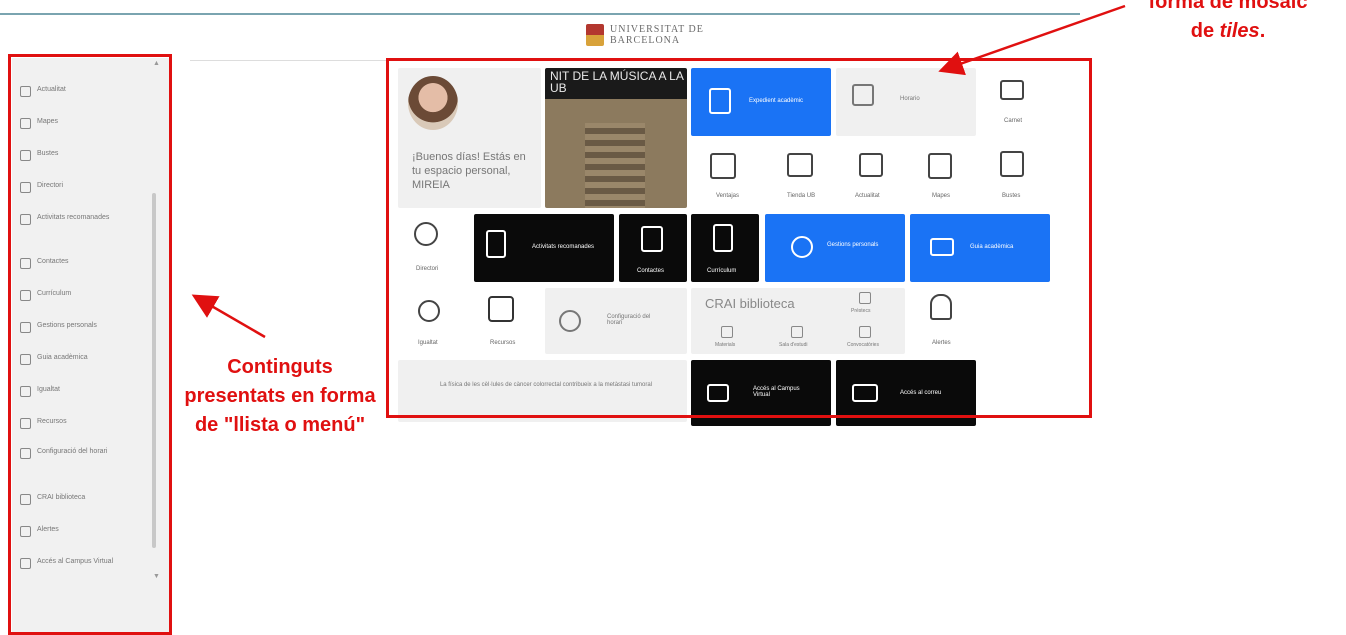 The width and height of the screenshot is (1346, 635). Describe the element at coordinates (1228, 31) in the screenshot. I see `mosaic-annotation-line2: de tiles.` at that location.